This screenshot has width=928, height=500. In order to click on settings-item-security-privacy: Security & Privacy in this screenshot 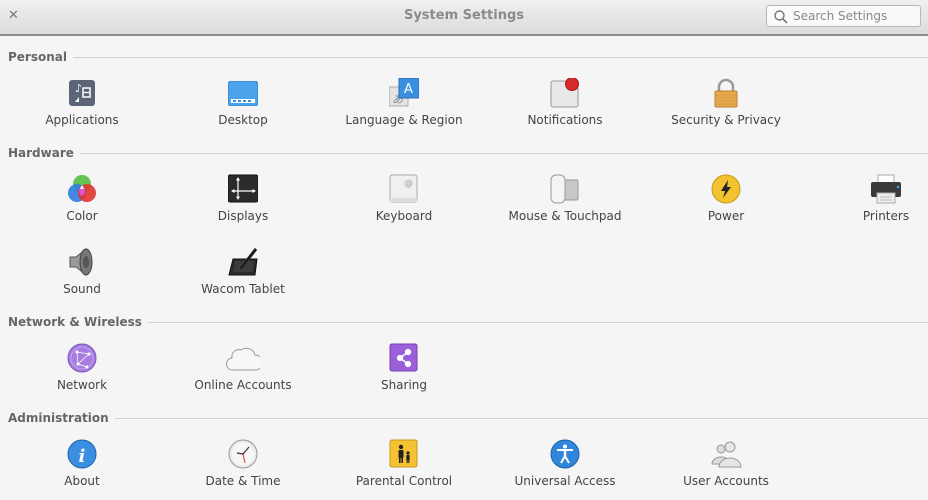, I will do `click(726, 102)`.